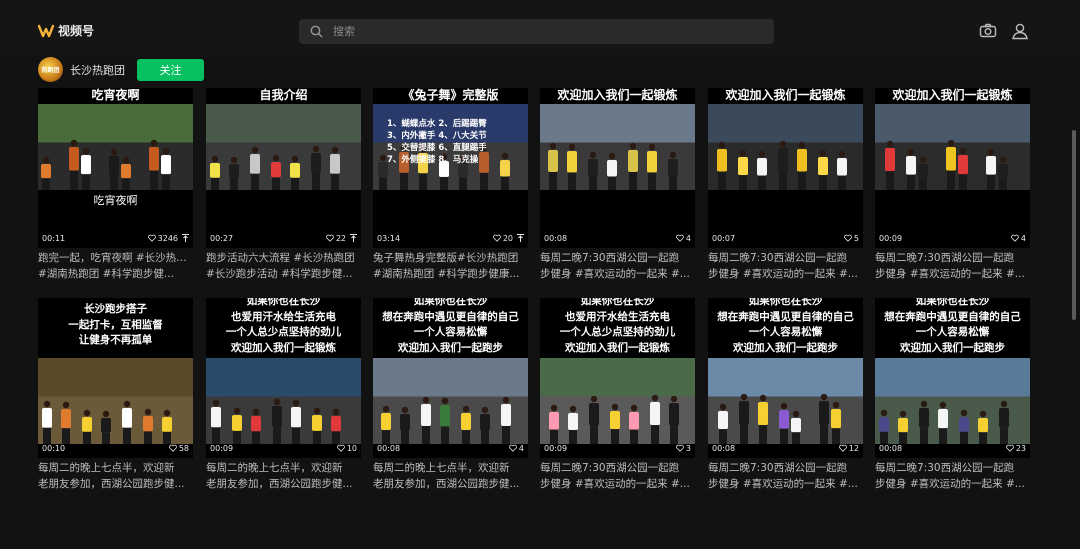 This screenshot has width=1080, height=549. Describe the element at coordinates (450, 95) in the screenshot. I see `video-overlay-title: 《兔子舞》完整版` at that location.